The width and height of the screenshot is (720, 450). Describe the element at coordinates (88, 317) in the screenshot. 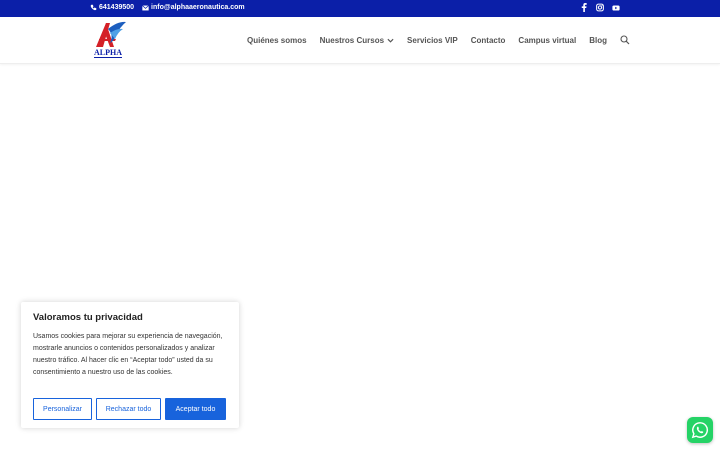

I see `cookie-title: Valoramos tu privacidad` at that location.